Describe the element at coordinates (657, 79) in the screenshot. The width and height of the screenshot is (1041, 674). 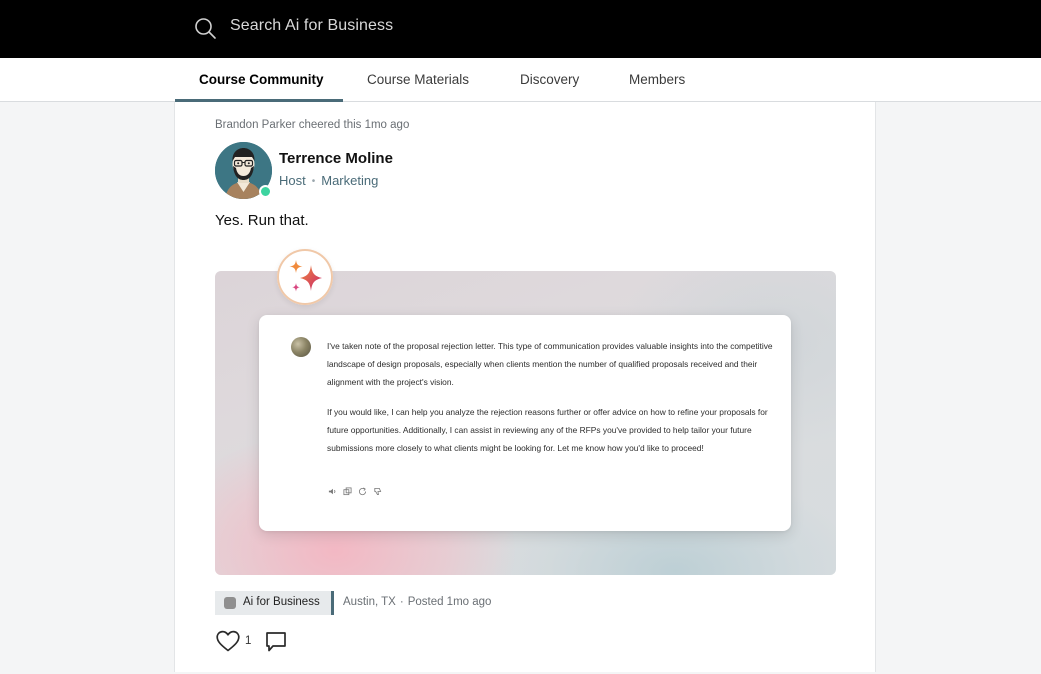
I see `tab-members: Members` at that location.